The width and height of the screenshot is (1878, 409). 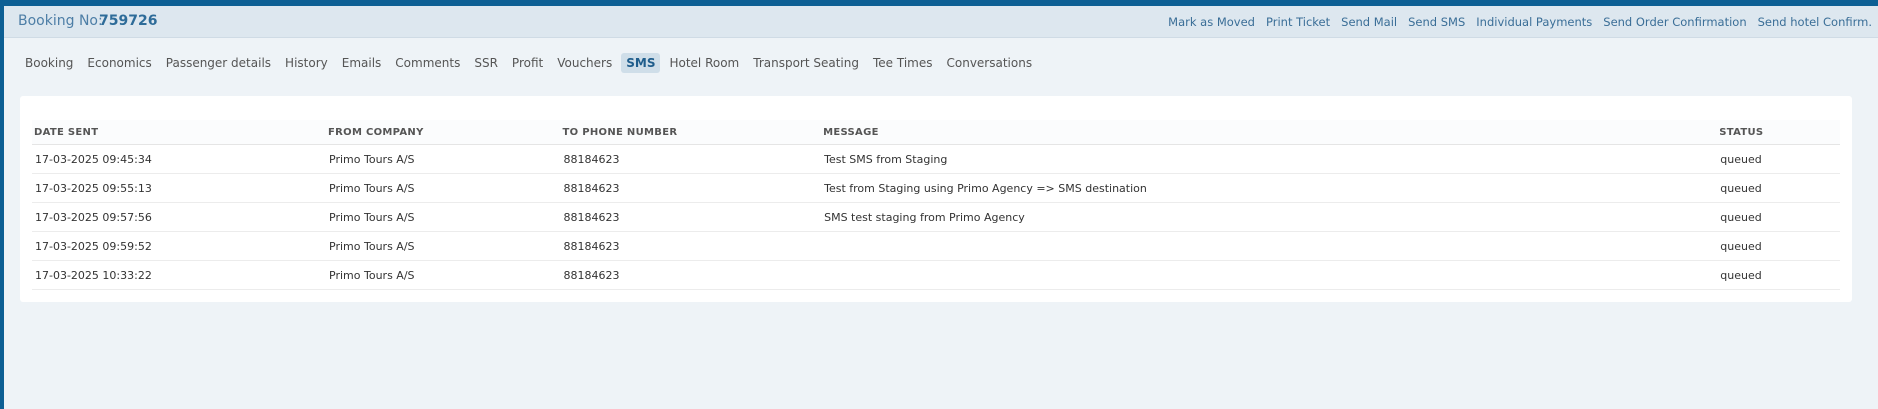 What do you see at coordinates (806, 63) in the screenshot?
I see `tab-transport-seating: Transport Seating` at bounding box center [806, 63].